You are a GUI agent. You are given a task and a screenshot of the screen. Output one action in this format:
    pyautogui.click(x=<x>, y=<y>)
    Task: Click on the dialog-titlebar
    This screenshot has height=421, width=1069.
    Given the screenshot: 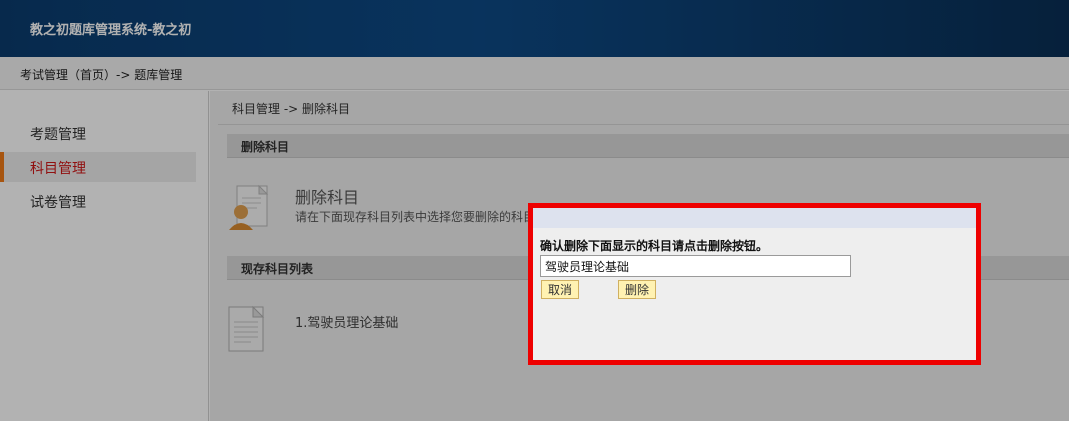 What is the action you would take?
    pyautogui.click(x=754, y=218)
    